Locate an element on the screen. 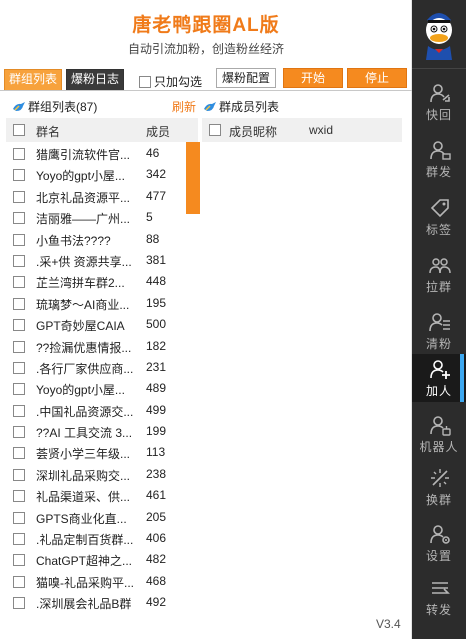 Image resolution: width=466 pixels, height=639 pixels. group-row: .中国礼品资源交... 499 is located at coordinates (92, 411).